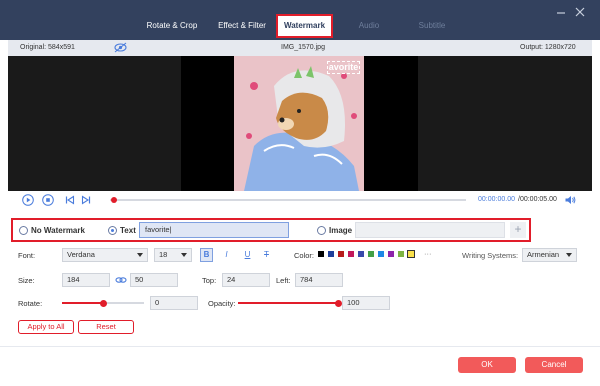 The image size is (600, 386). Describe the element at coordinates (27, 255) in the screenshot. I see `font-label: Font:` at that location.